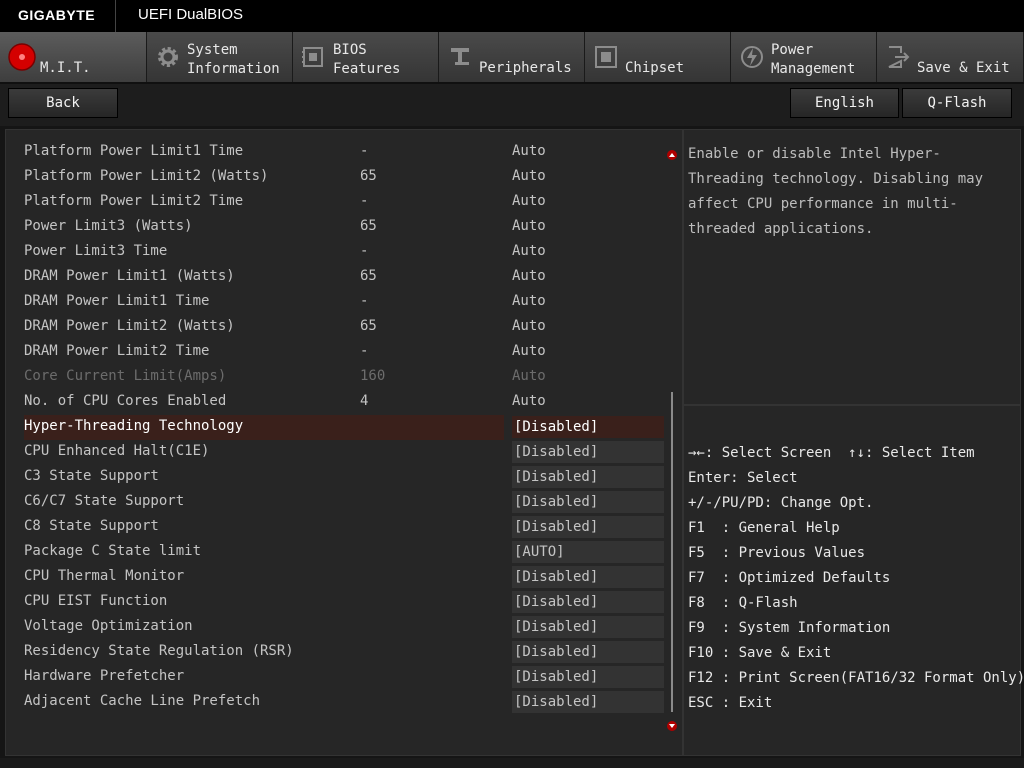  What do you see at coordinates (113, 551) in the screenshot?
I see `setting-name: Package C State limit` at bounding box center [113, 551].